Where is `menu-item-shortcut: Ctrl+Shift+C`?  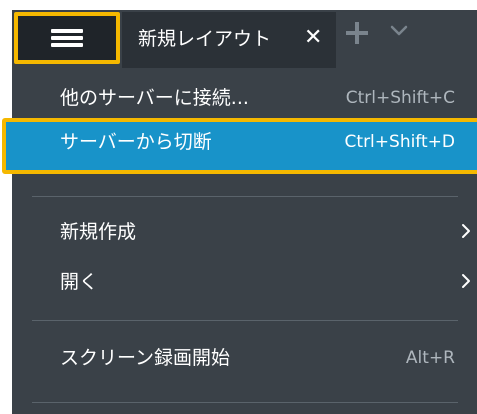 menu-item-shortcut: Ctrl+Shift+C is located at coordinates (400, 98).